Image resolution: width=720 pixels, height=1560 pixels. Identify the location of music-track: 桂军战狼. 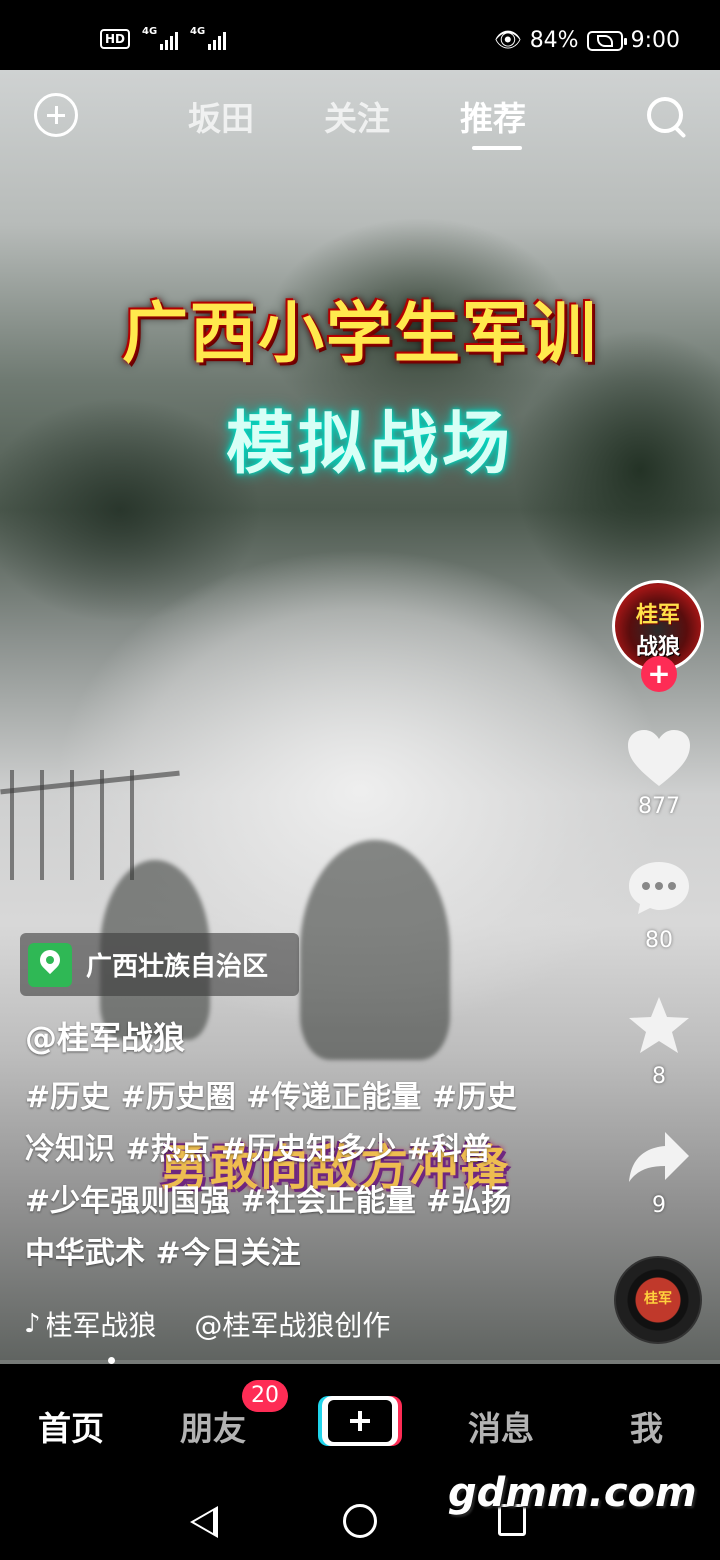
(101, 1325).